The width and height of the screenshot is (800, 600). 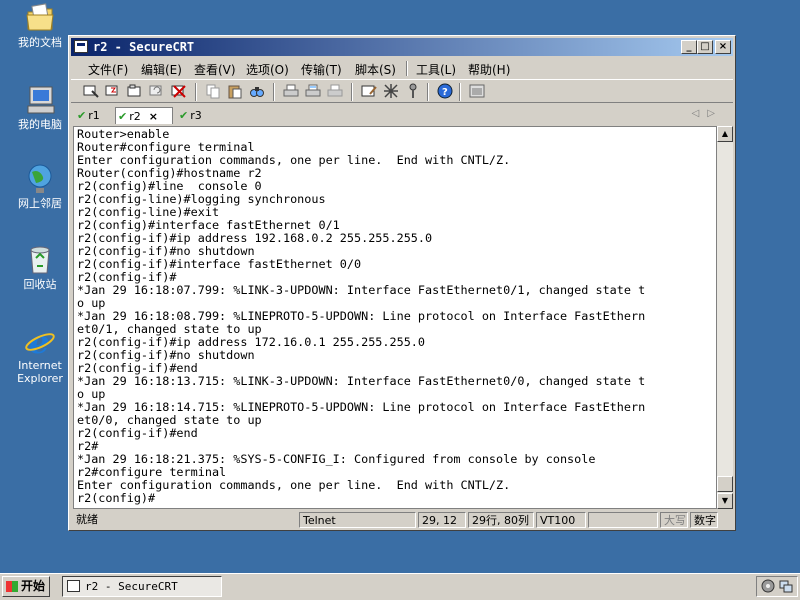 I want to click on window-titlebar: r2 - SecureCRT _ □ ×, so click(x=402, y=47).